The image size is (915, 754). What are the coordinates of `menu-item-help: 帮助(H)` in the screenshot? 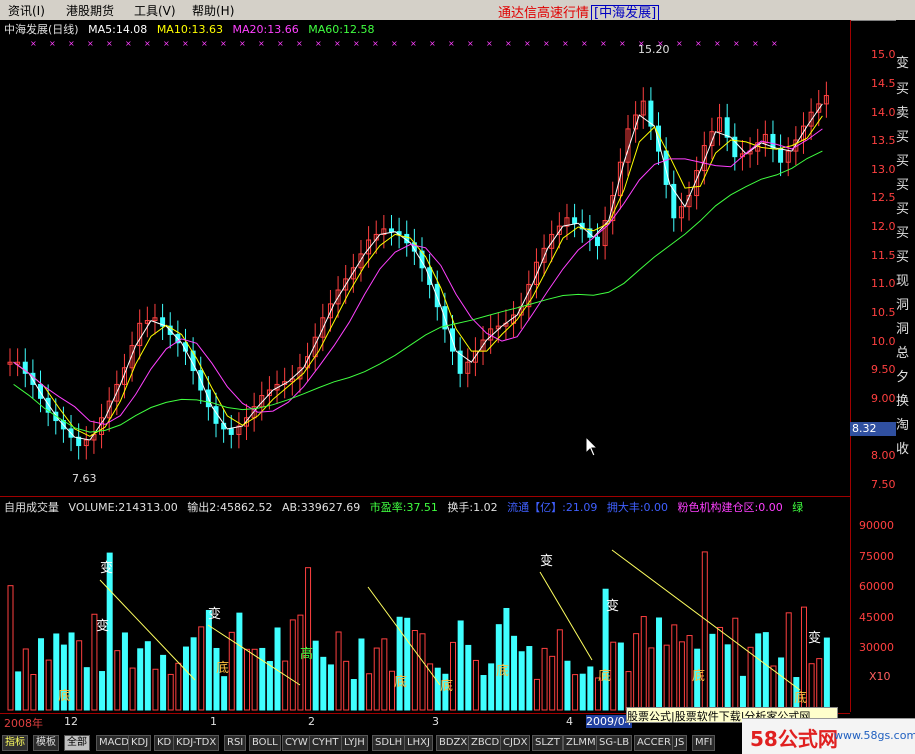 It's located at (213, 10).